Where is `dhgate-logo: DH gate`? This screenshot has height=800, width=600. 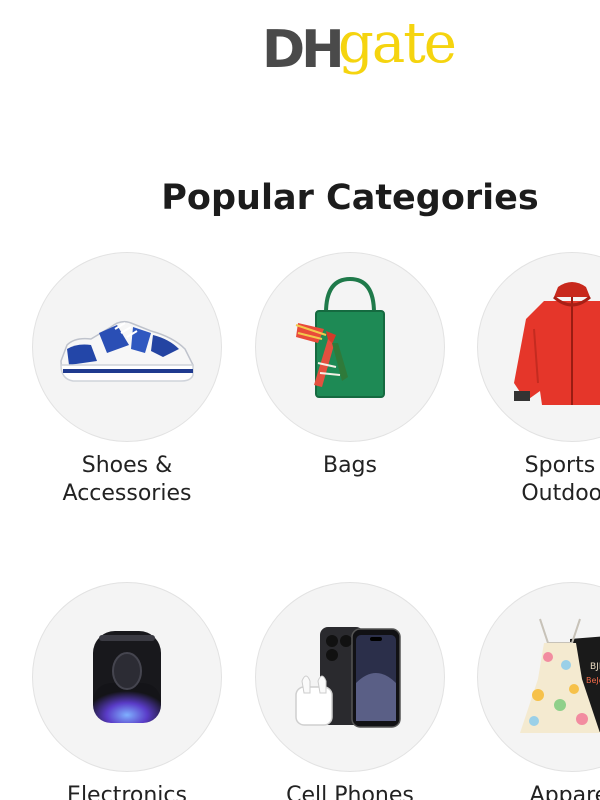 dhgate-logo: DH gate is located at coordinates (359, 54).